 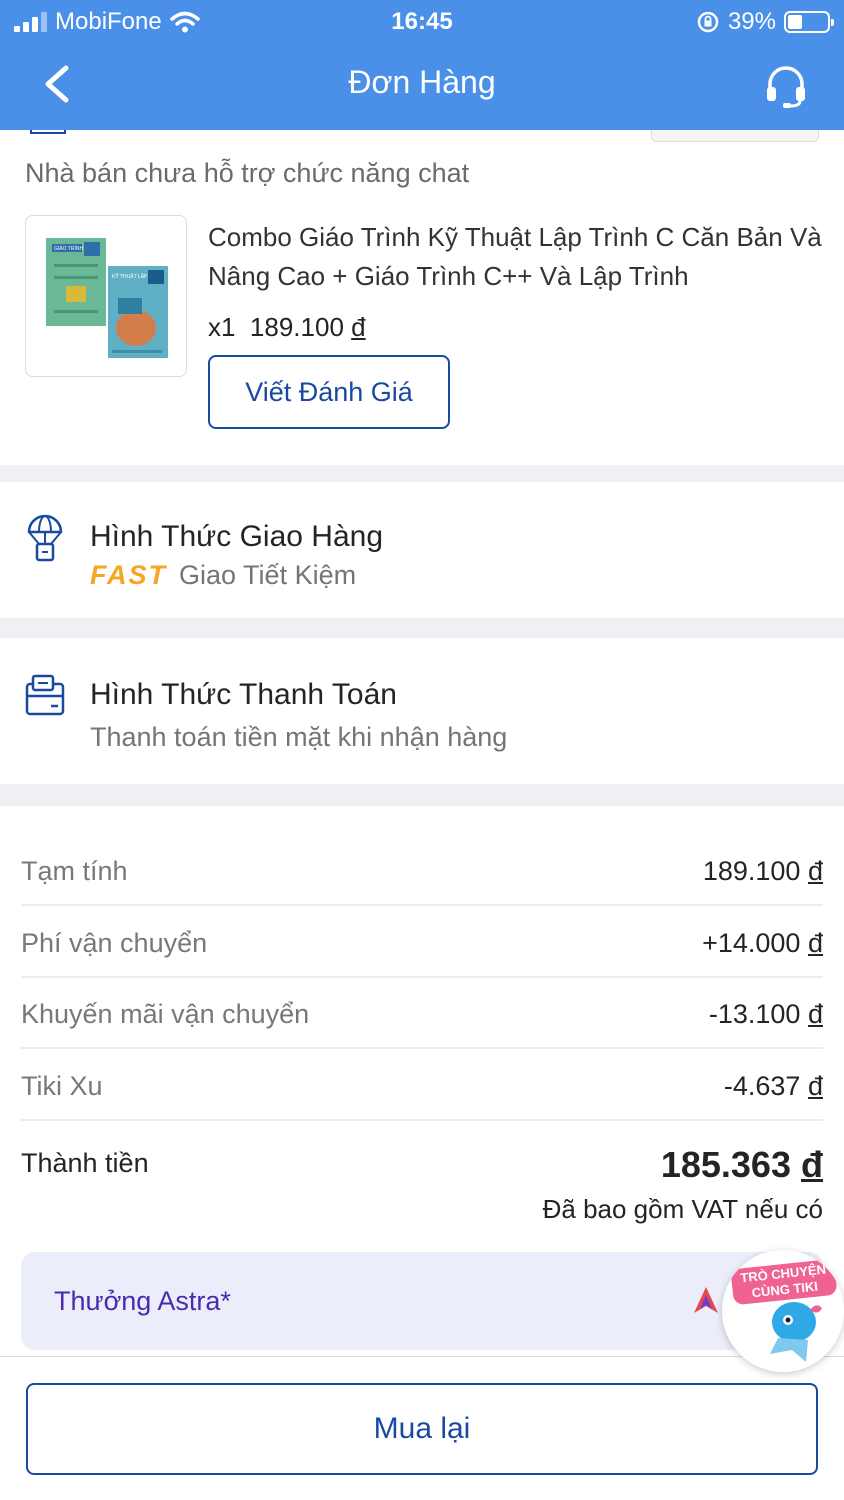 I want to click on summary-value: 189.100 đ, so click(x=762, y=871).